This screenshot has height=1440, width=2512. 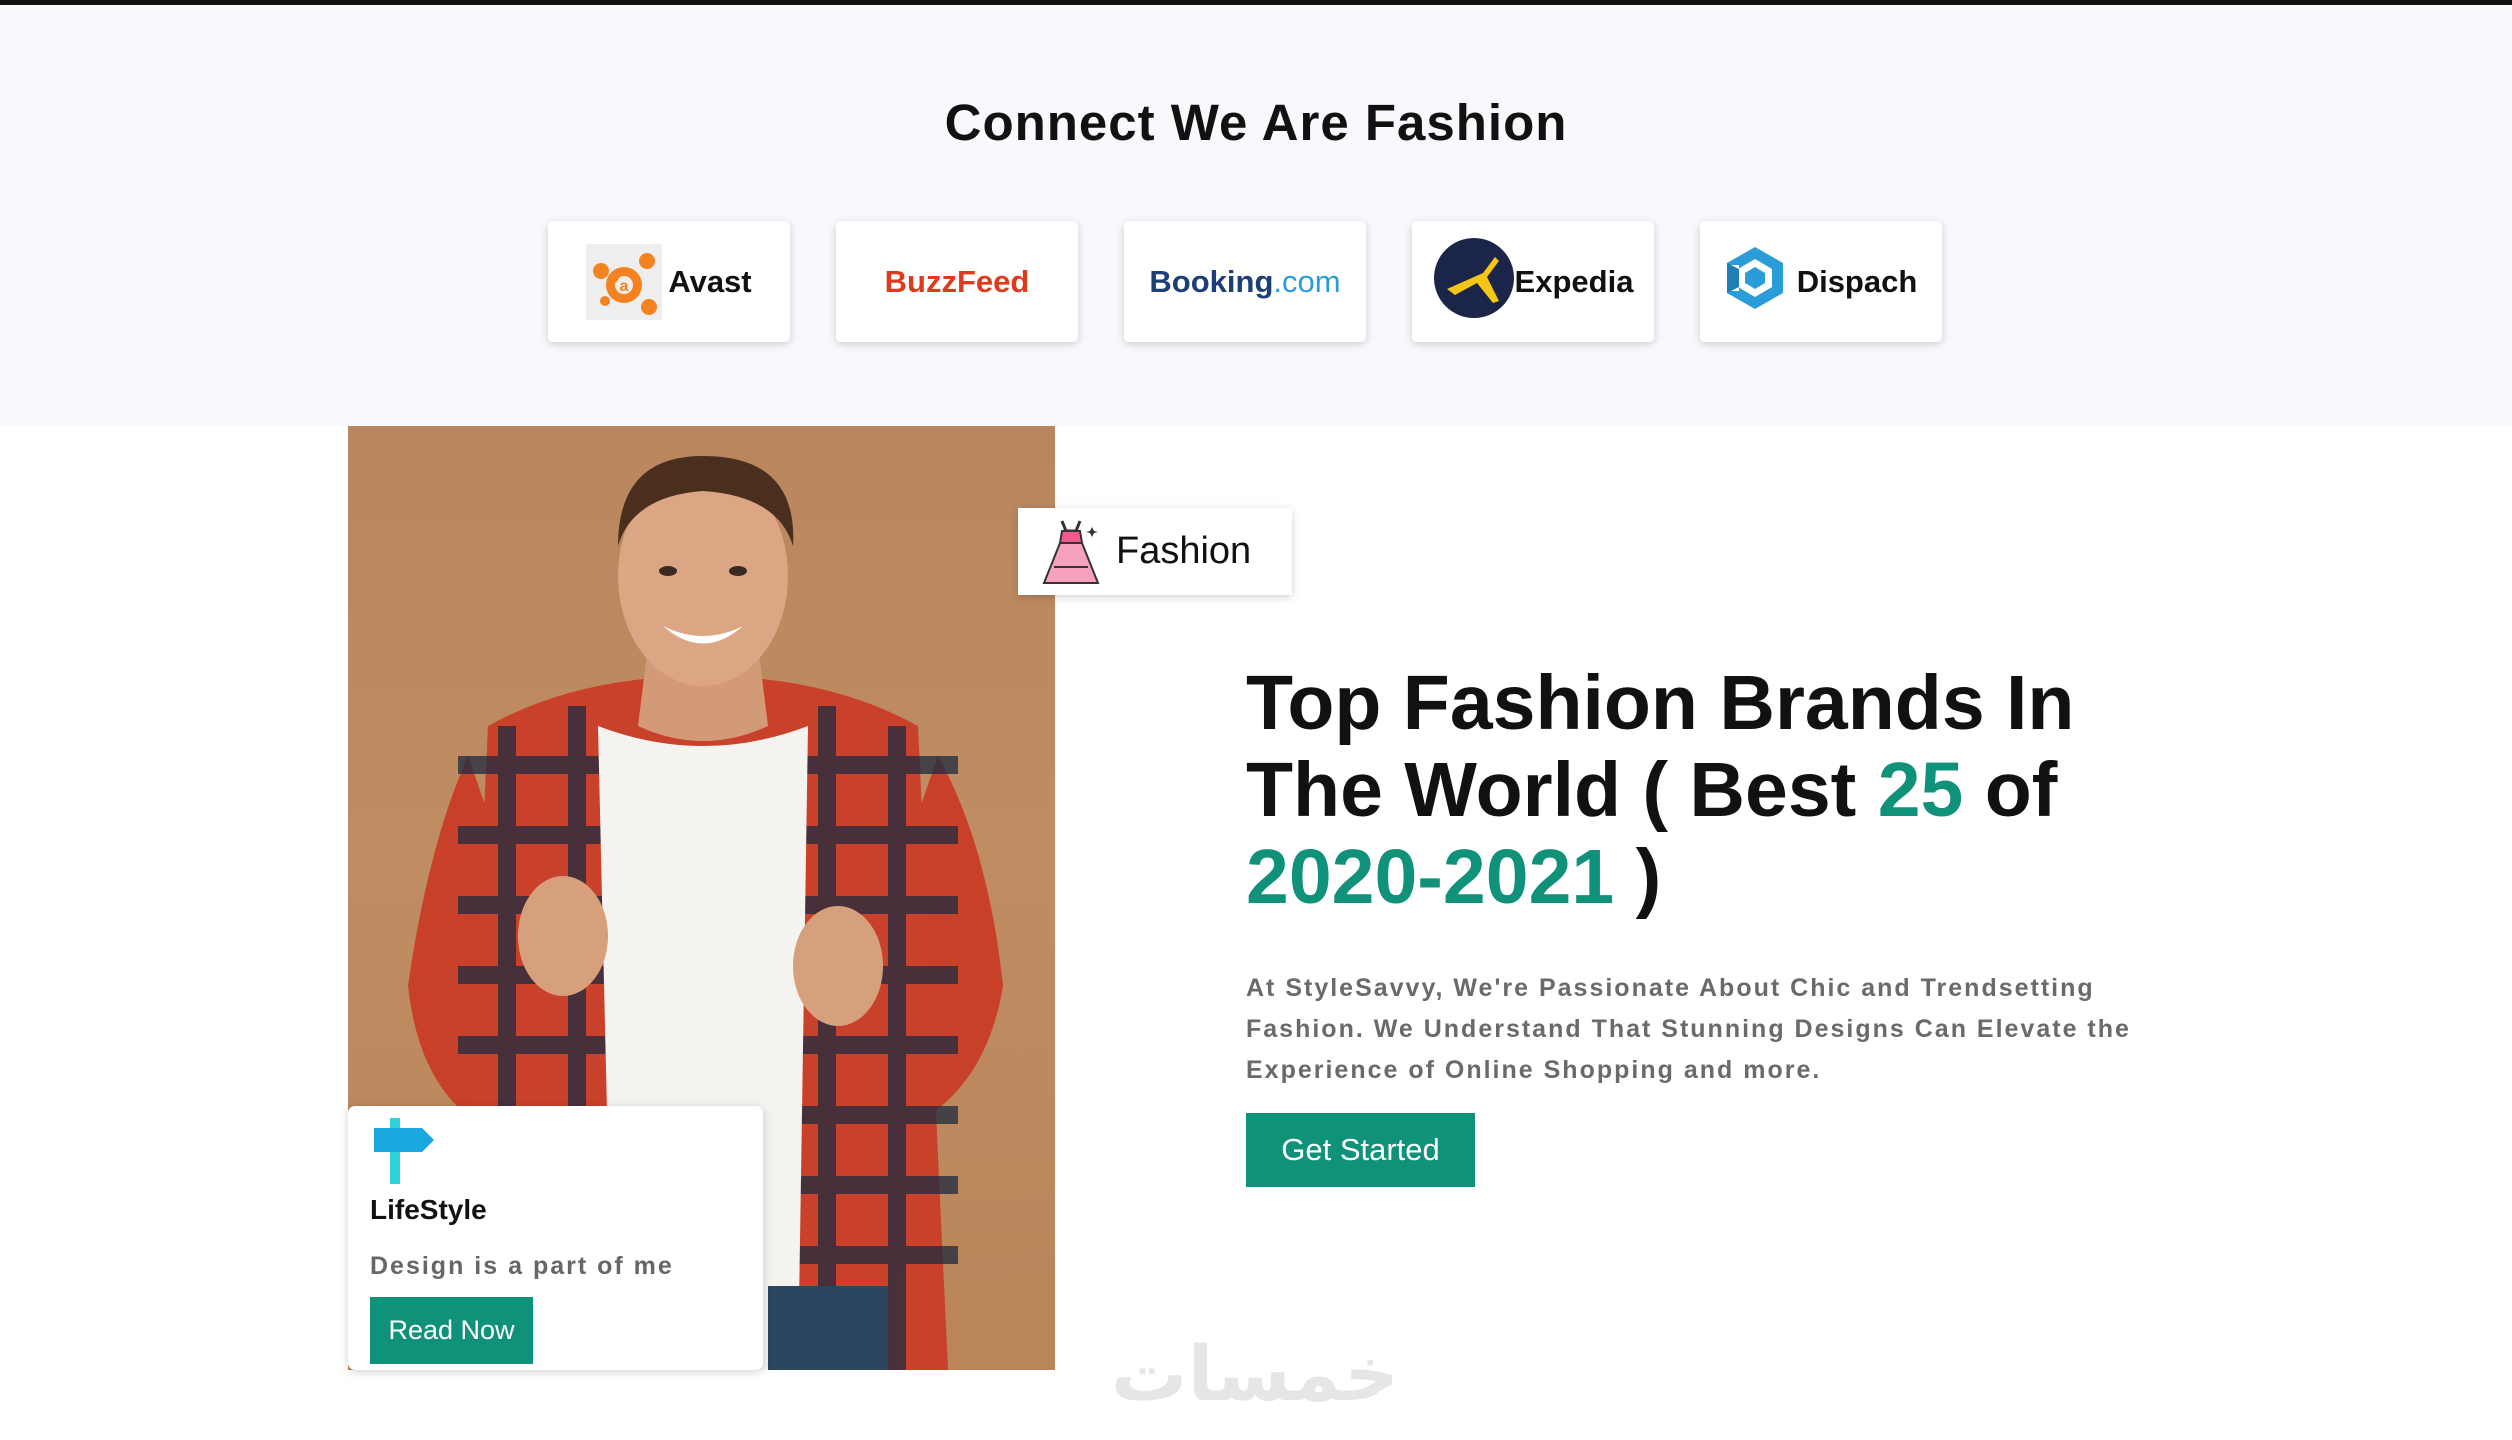 What do you see at coordinates (1360, 1150) in the screenshot?
I see `get-started-button: Get Started` at bounding box center [1360, 1150].